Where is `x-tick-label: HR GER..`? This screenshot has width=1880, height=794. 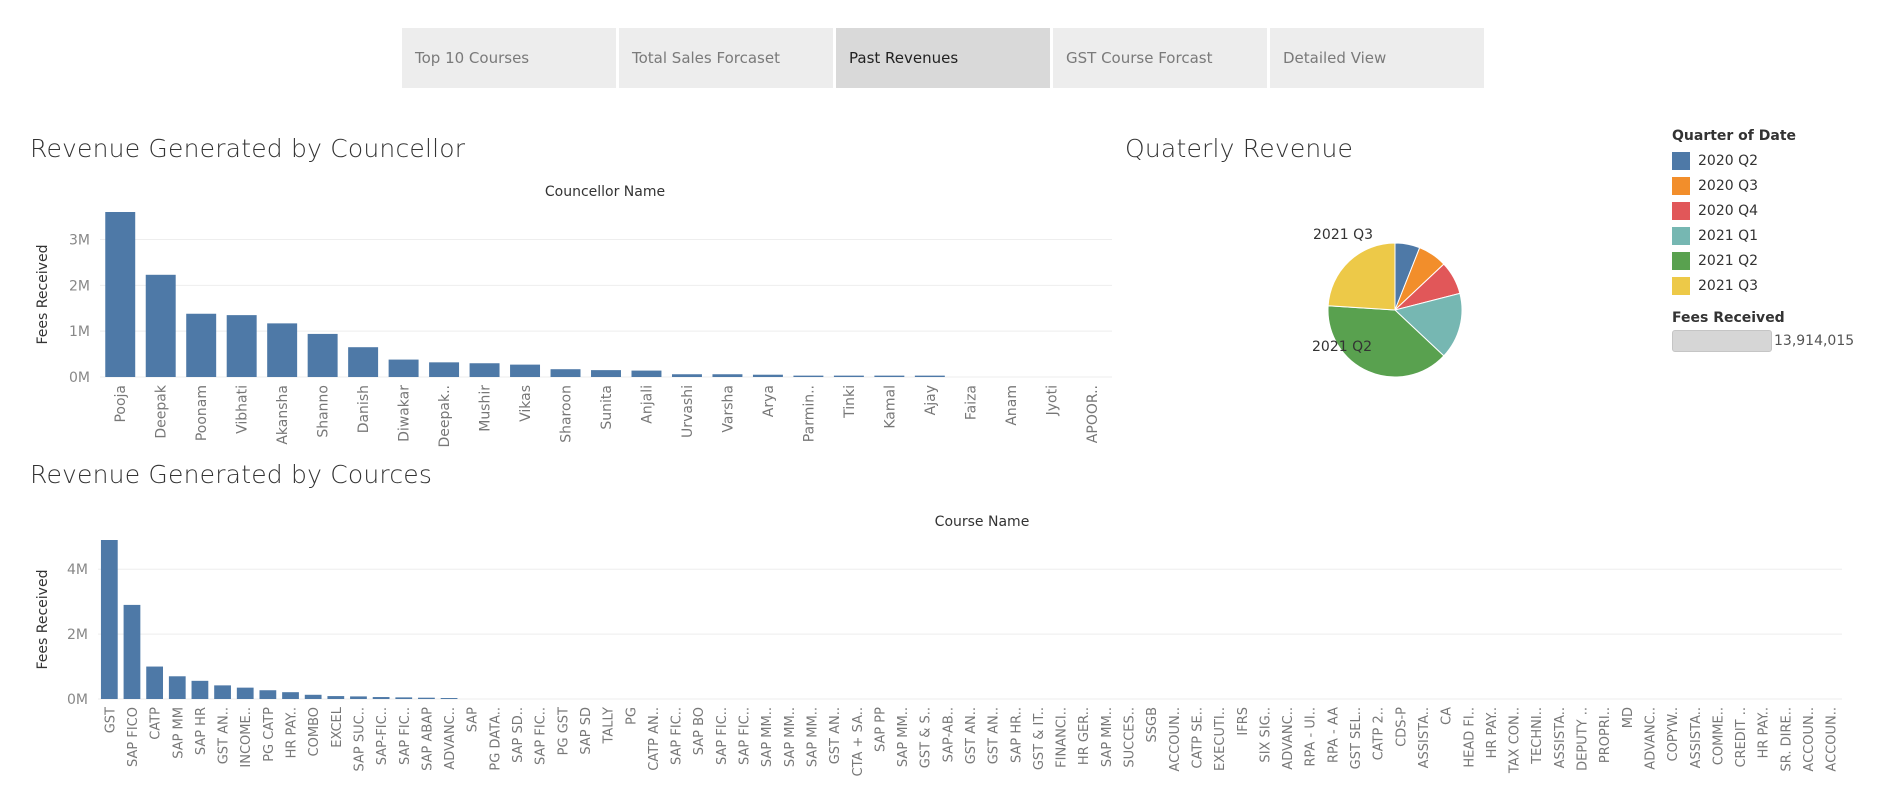
x-tick-label: HR GER.. is located at coordinates (1084, 736).